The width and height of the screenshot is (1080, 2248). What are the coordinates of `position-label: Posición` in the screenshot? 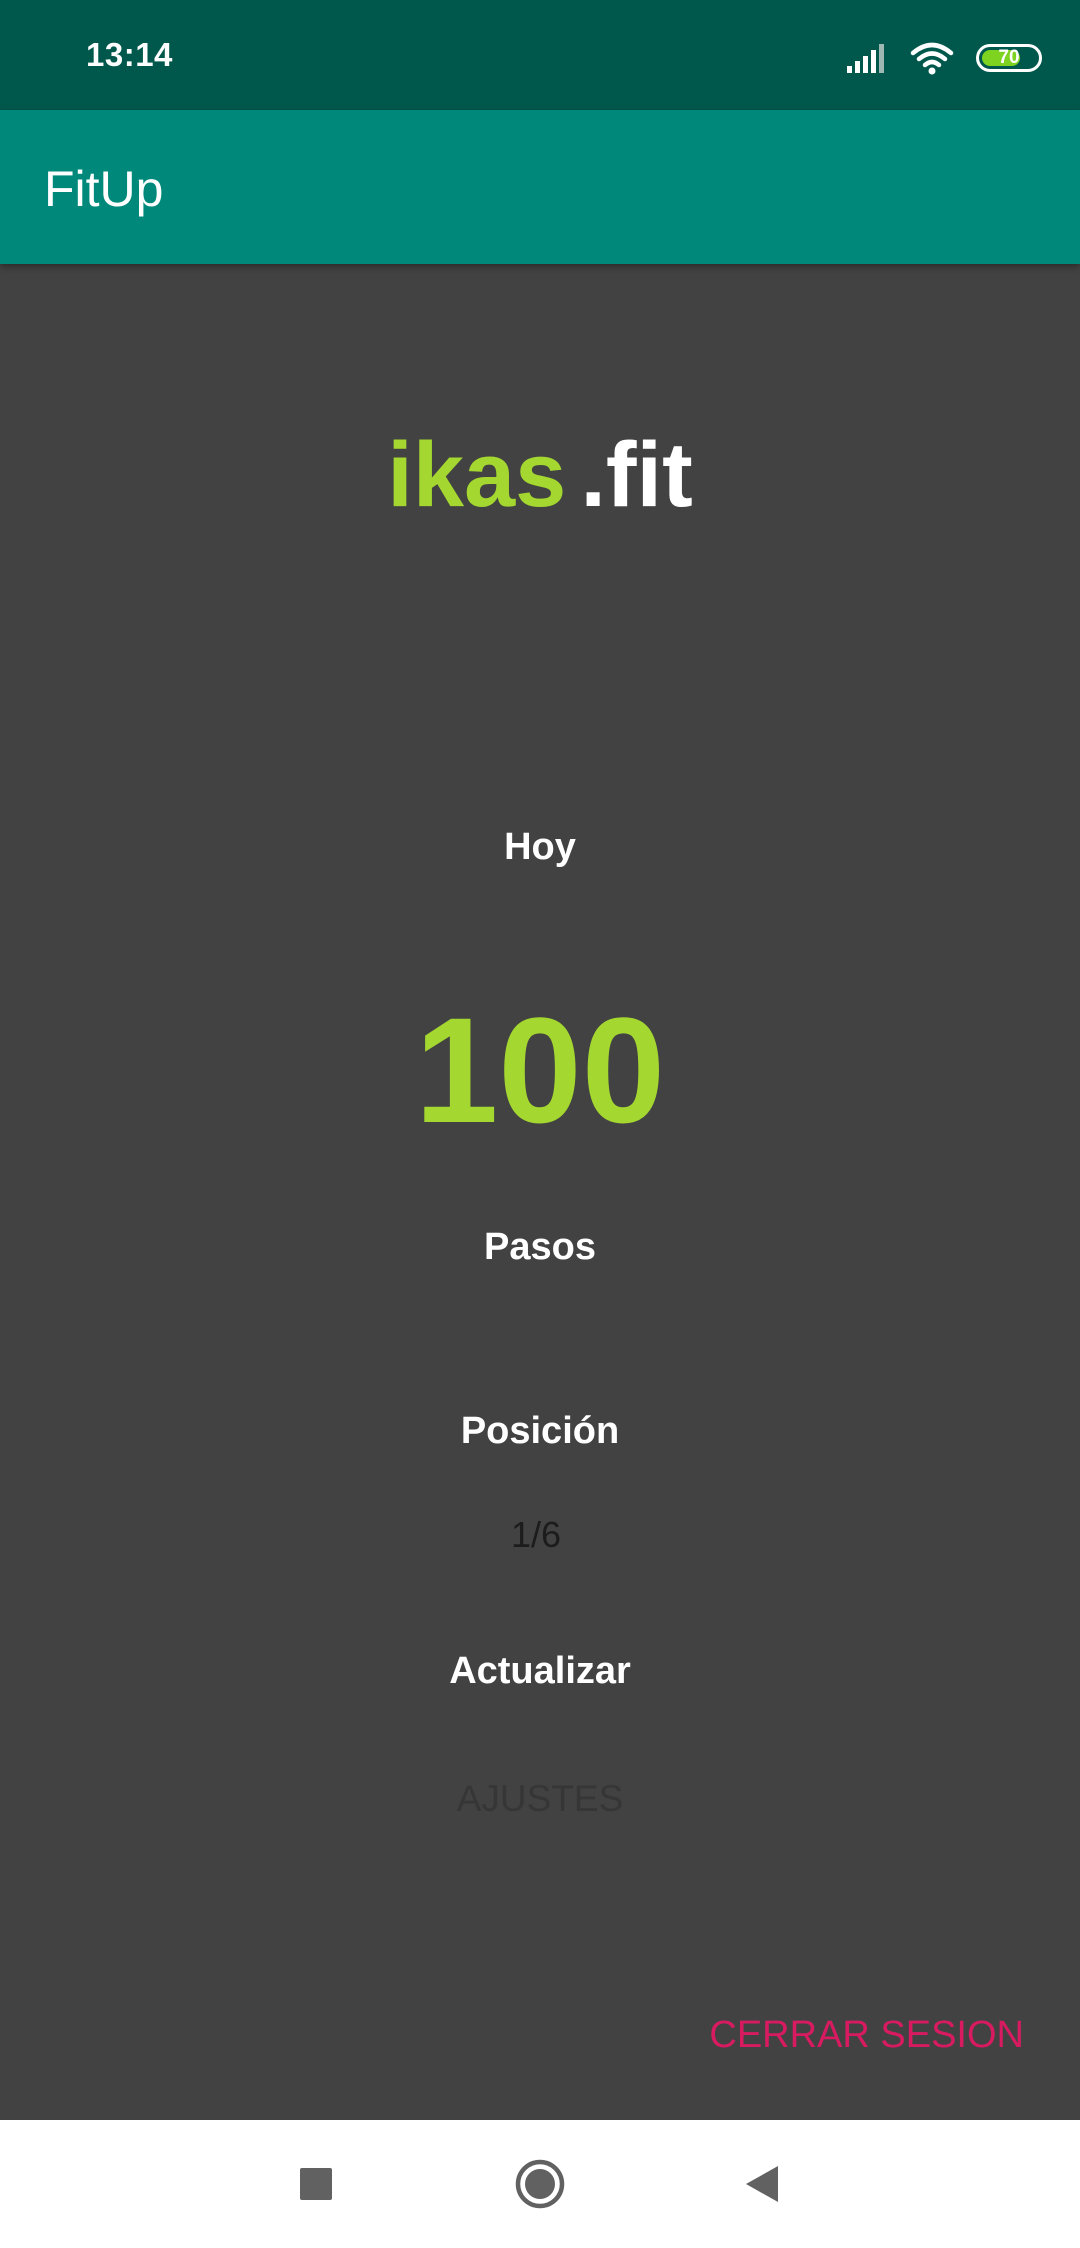 It's located at (540, 1431).